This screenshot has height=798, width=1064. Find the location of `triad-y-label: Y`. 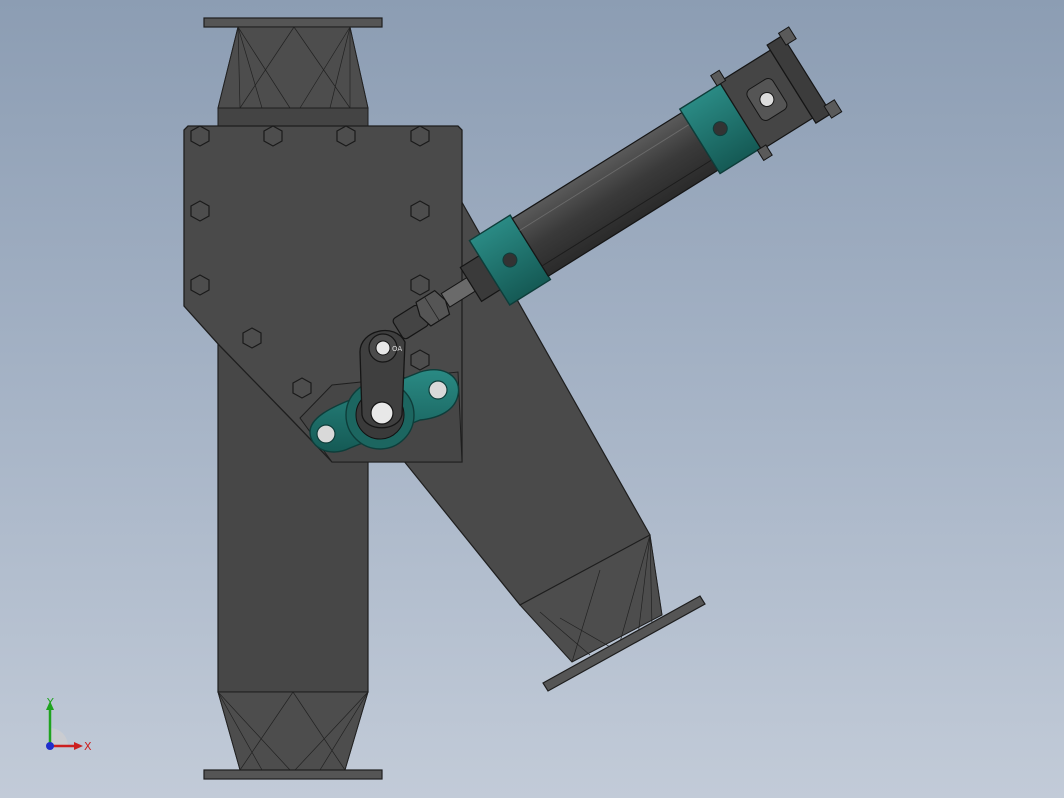

triad-y-label: Y is located at coordinates (50, 703).